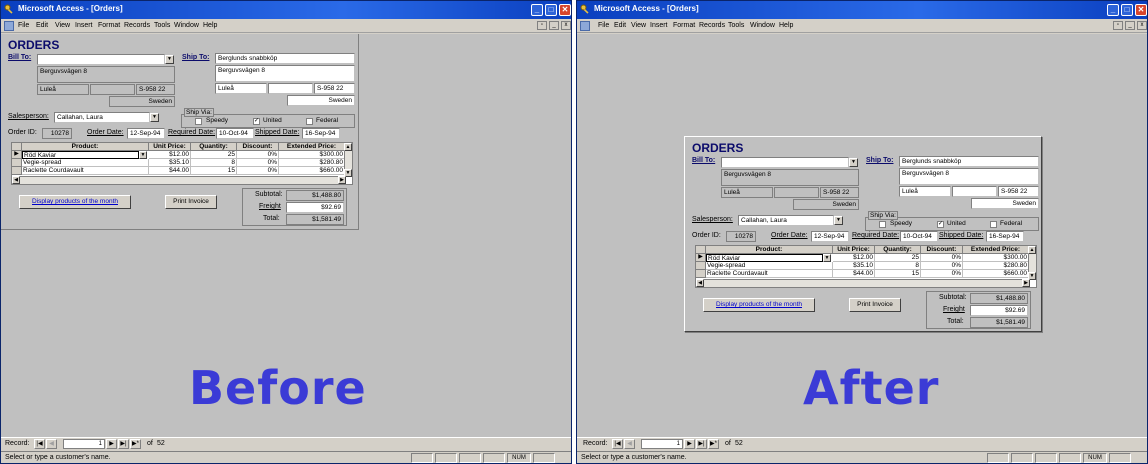  I want to click on form-doc-icon, so click(585, 26).